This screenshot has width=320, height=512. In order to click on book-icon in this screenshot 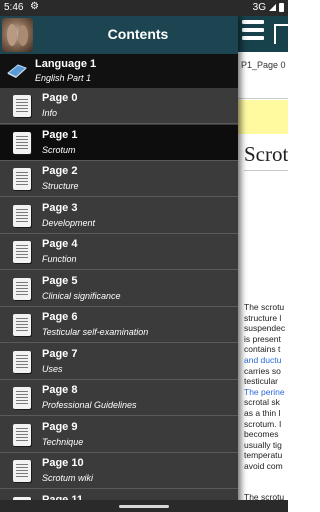, I will do `click(17, 71)`.